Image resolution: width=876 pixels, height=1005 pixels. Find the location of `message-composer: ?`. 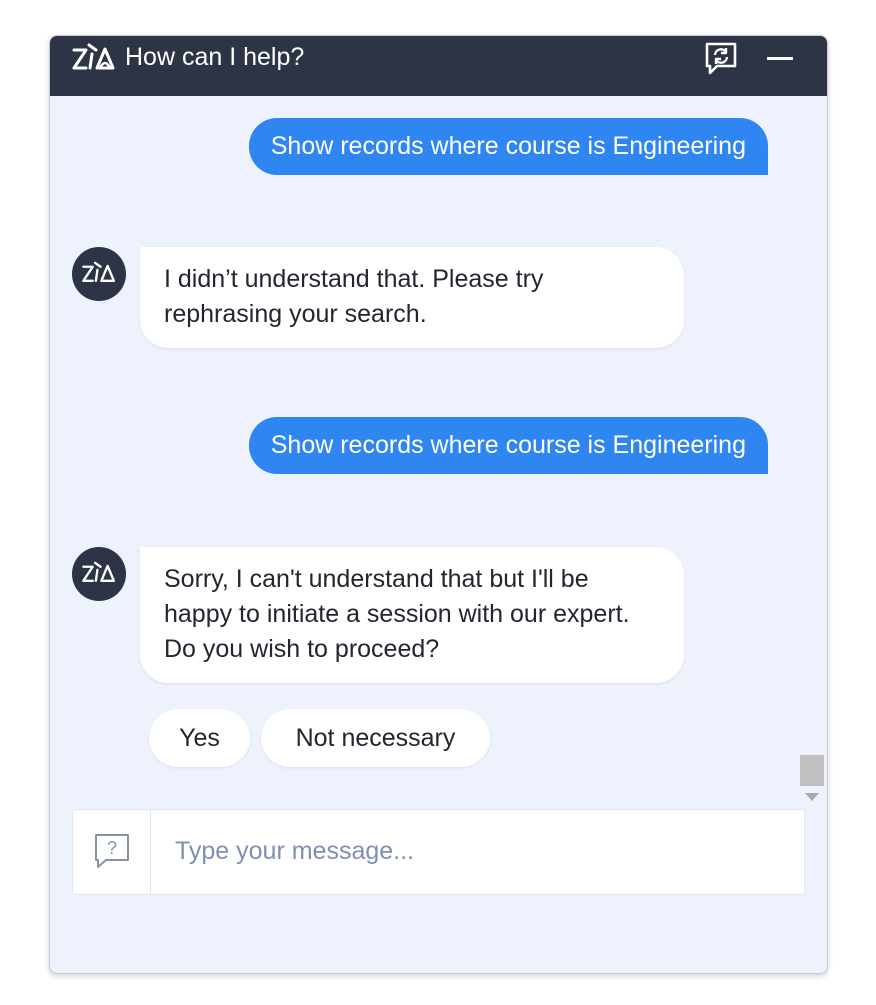

message-composer: ? is located at coordinates (438, 852).